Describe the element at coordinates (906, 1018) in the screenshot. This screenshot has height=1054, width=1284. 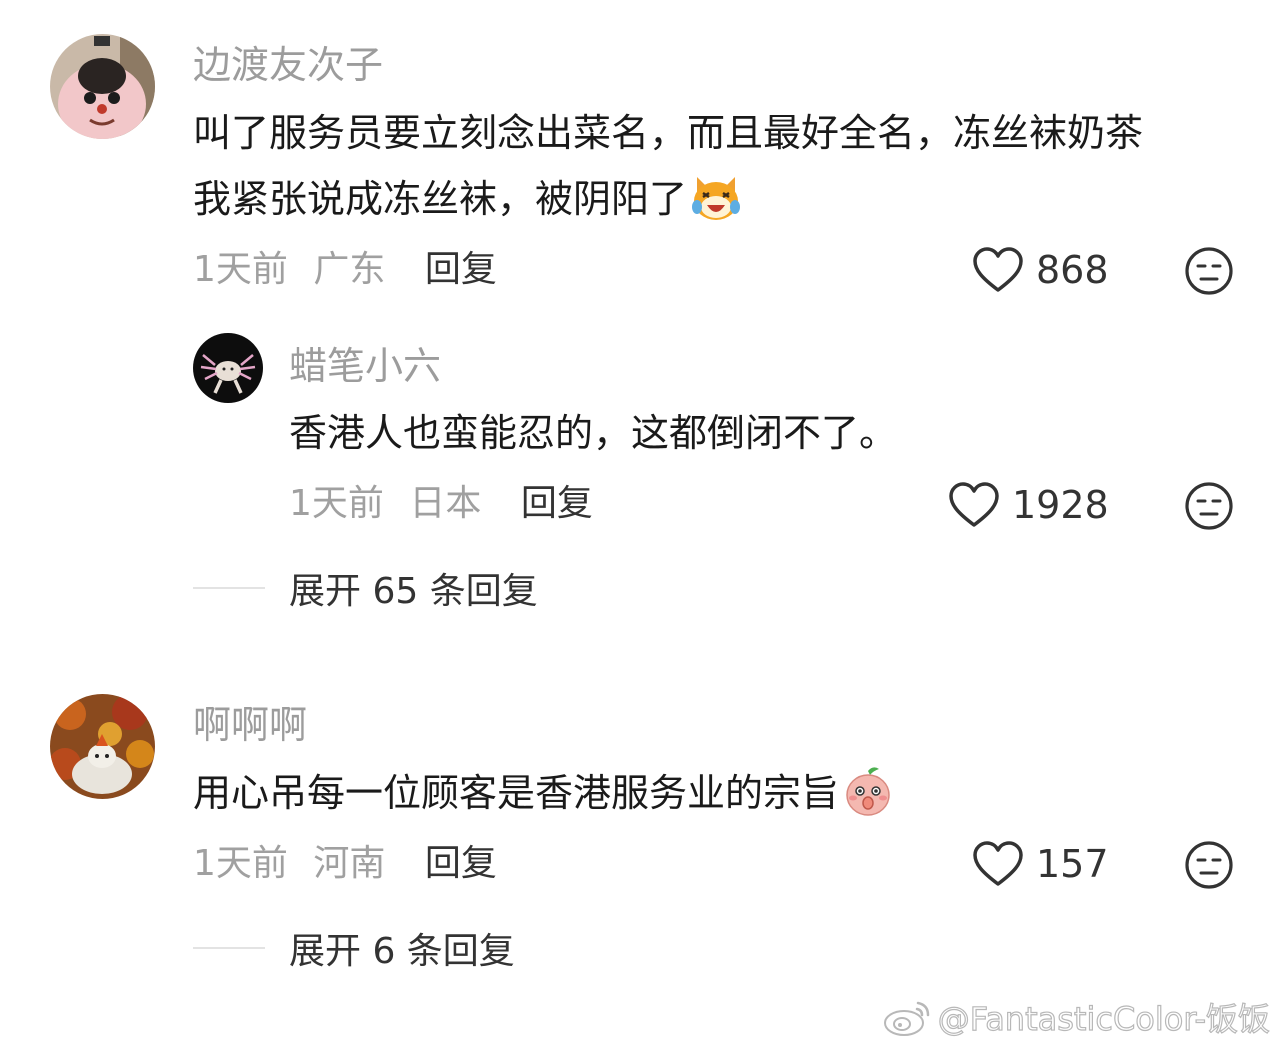
I see `weibo-logo-icon` at that location.